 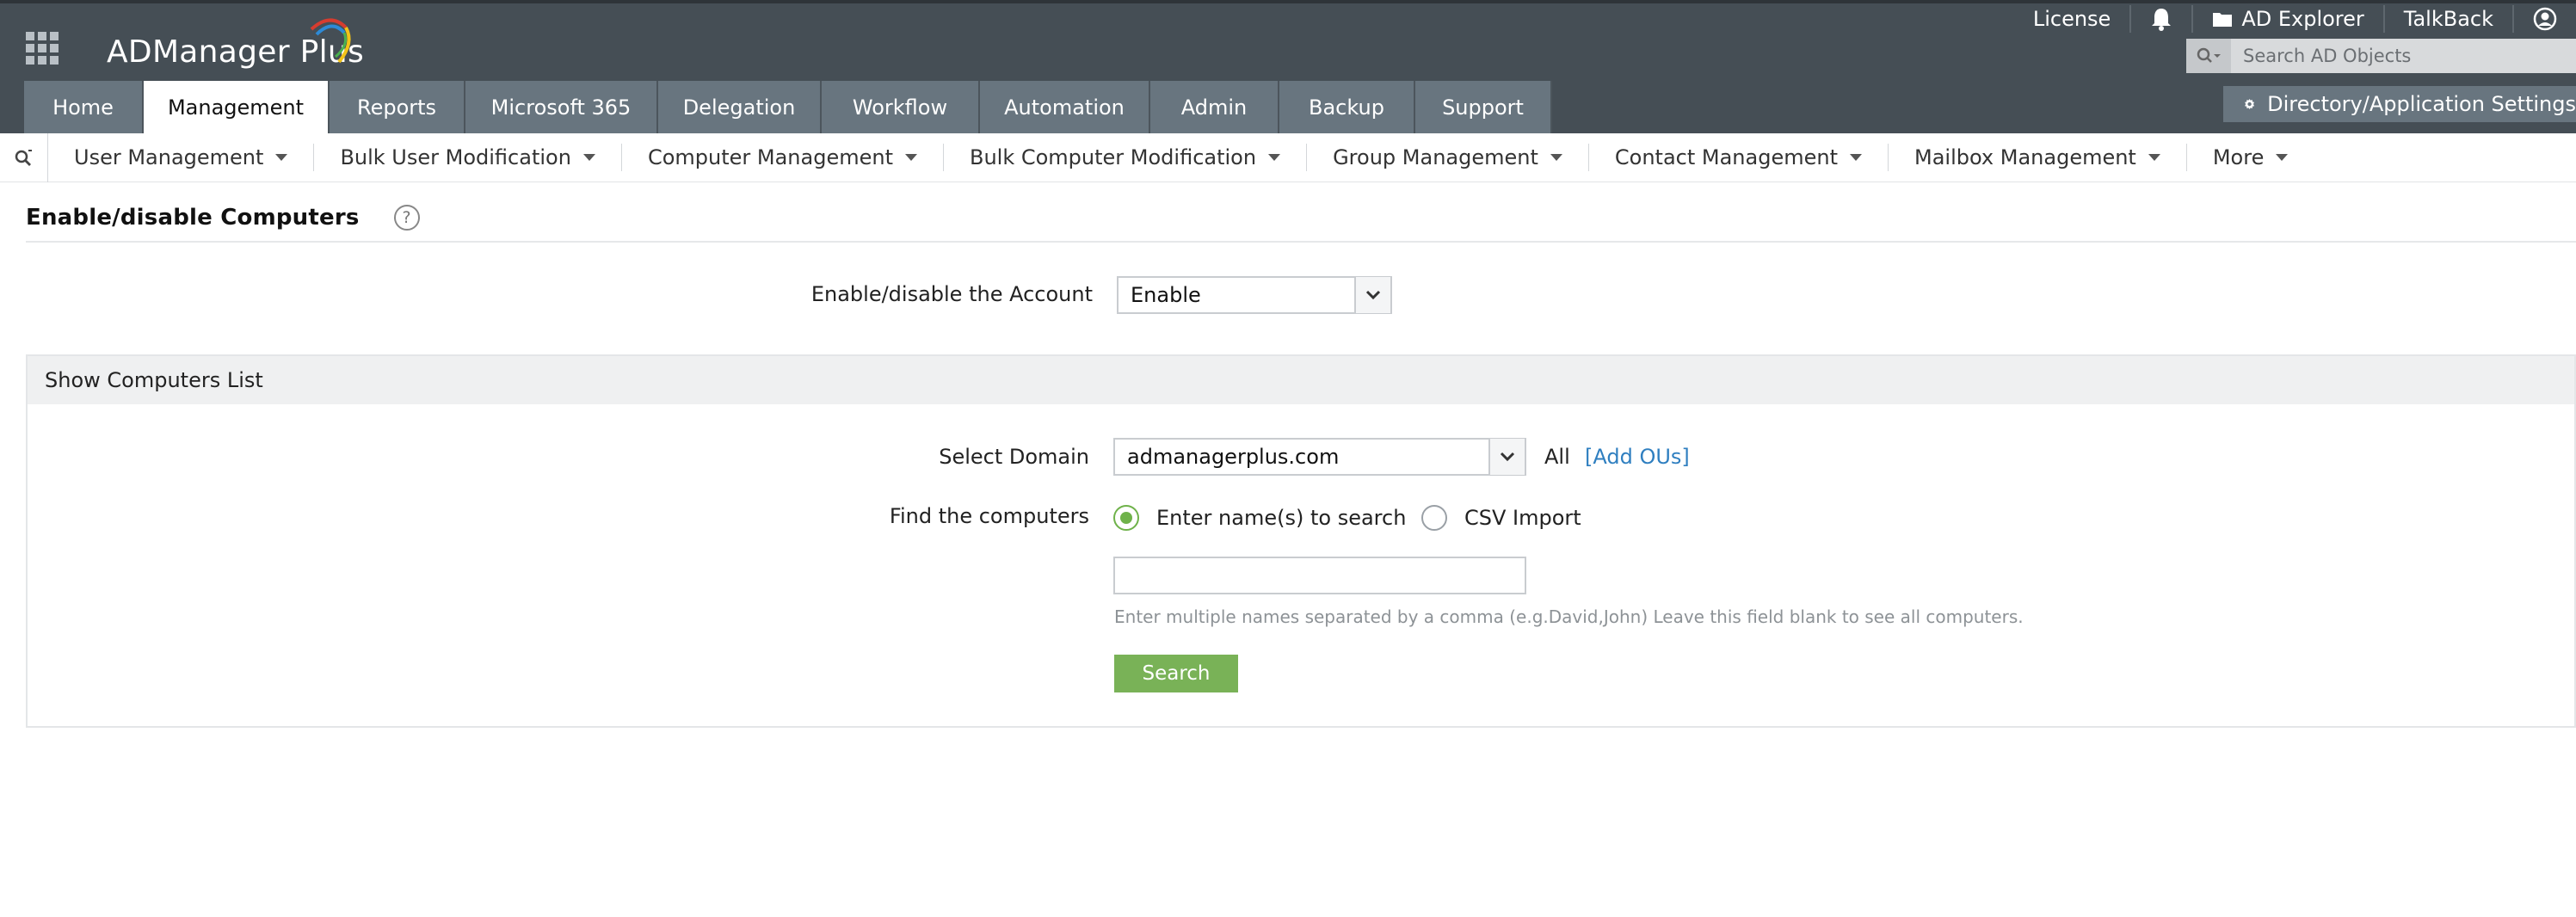 I want to click on subnav-search-icon, so click(x=24, y=157).